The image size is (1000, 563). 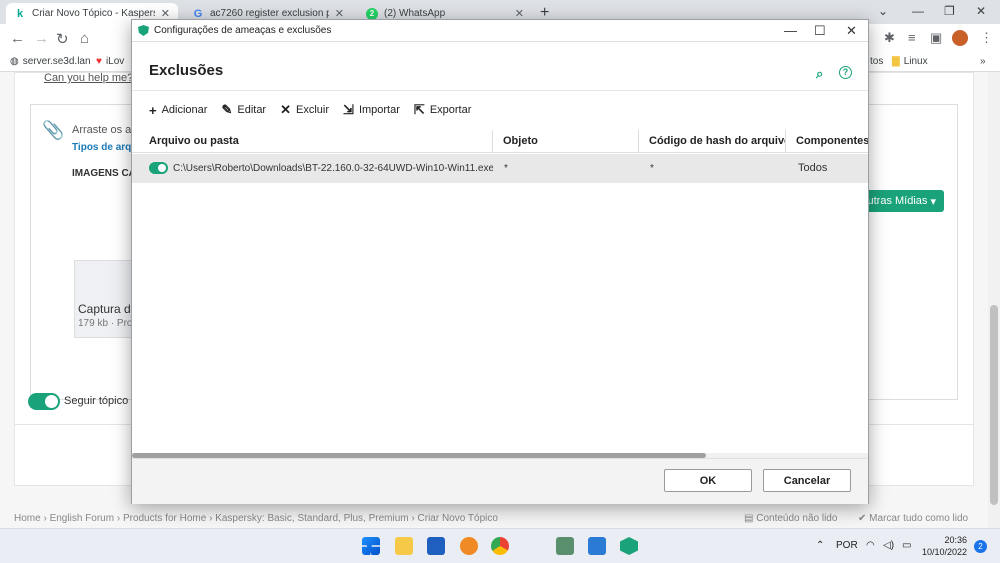 I want to click on column-hash: Código de hash do arquivo, so click(x=712, y=141).